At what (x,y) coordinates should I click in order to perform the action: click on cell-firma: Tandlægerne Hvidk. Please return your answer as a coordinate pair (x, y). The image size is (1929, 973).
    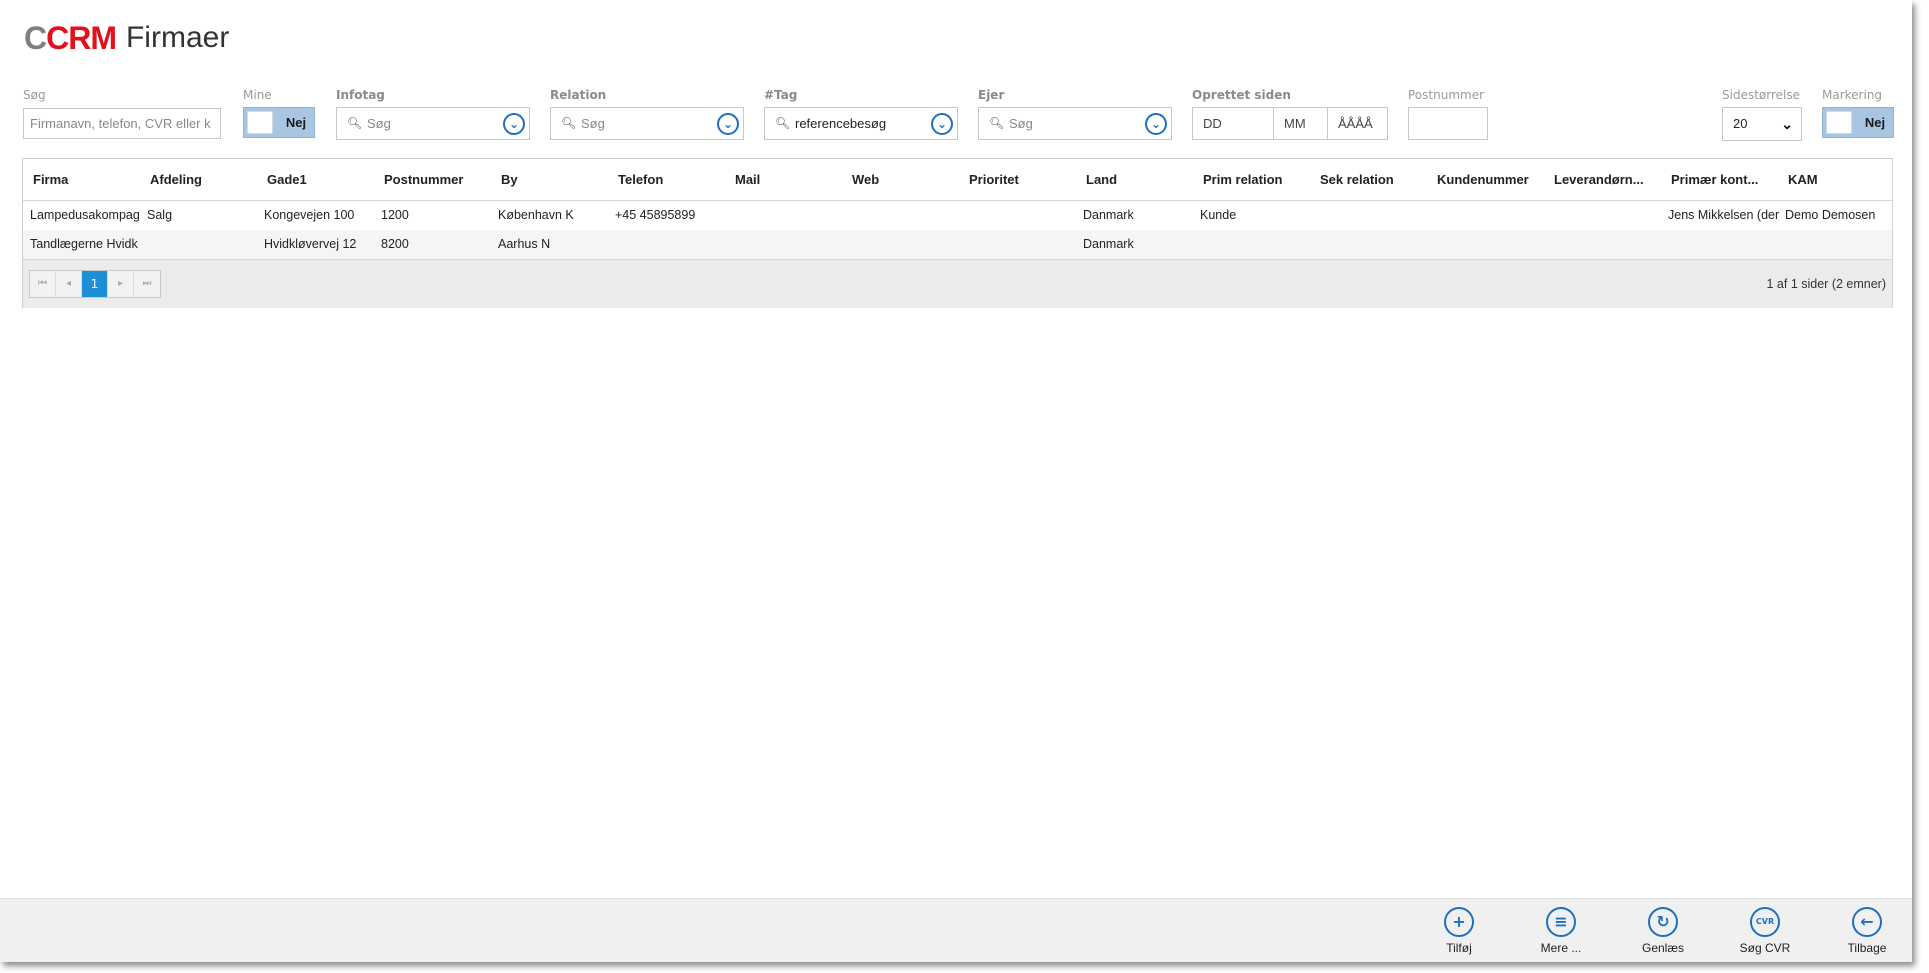
    Looking at the image, I should click on (84, 244).